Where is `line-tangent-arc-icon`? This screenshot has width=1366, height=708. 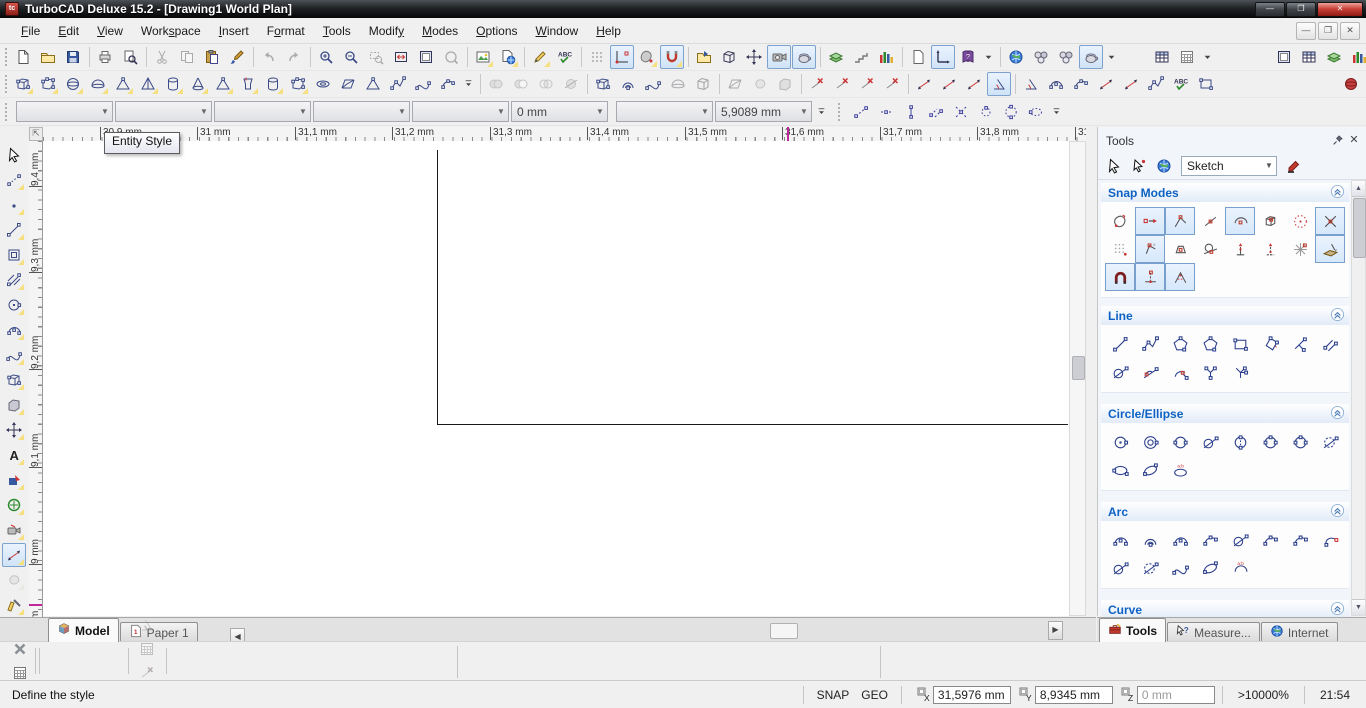
line-tangent-arc-icon is located at coordinates (1120, 372).